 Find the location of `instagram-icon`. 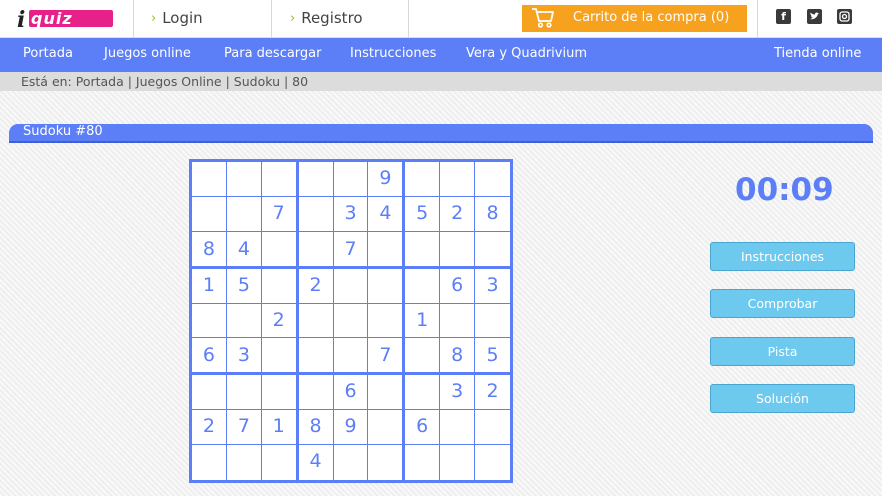

instagram-icon is located at coordinates (844, 16).